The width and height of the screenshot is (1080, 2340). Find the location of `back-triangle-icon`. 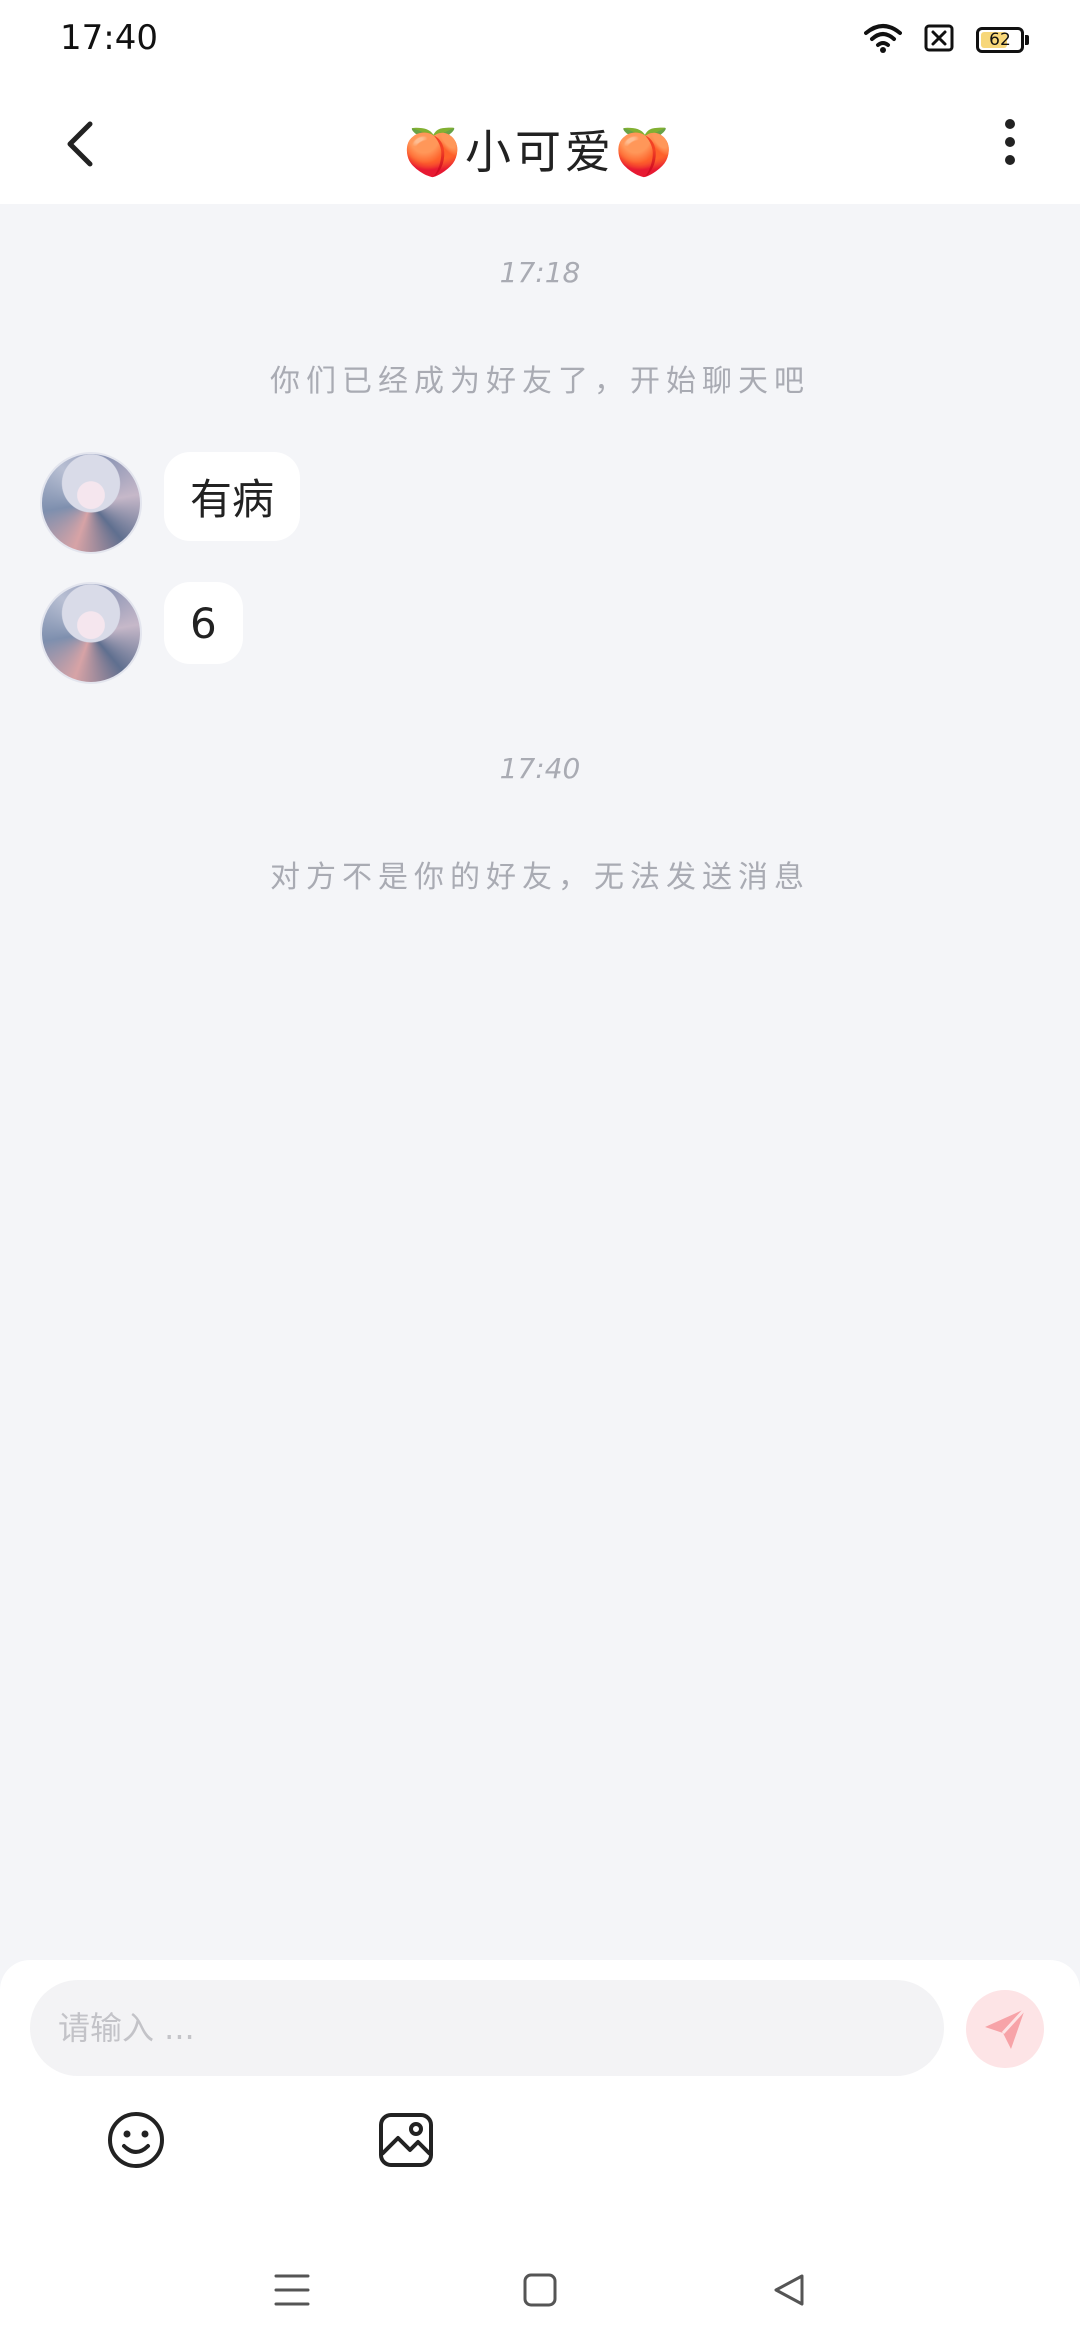

back-triangle-icon is located at coordinates (789, 2290).